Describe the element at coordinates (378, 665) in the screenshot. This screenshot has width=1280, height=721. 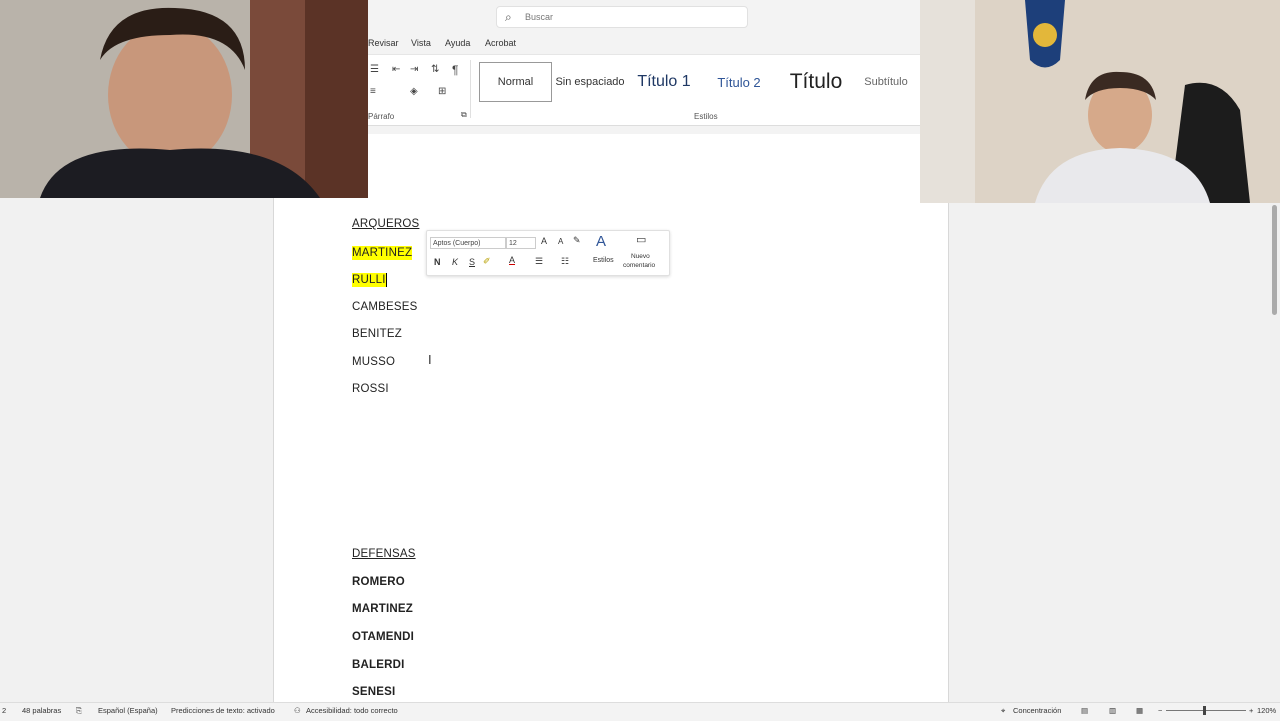
I see `list-item: BALERDI` at that location.